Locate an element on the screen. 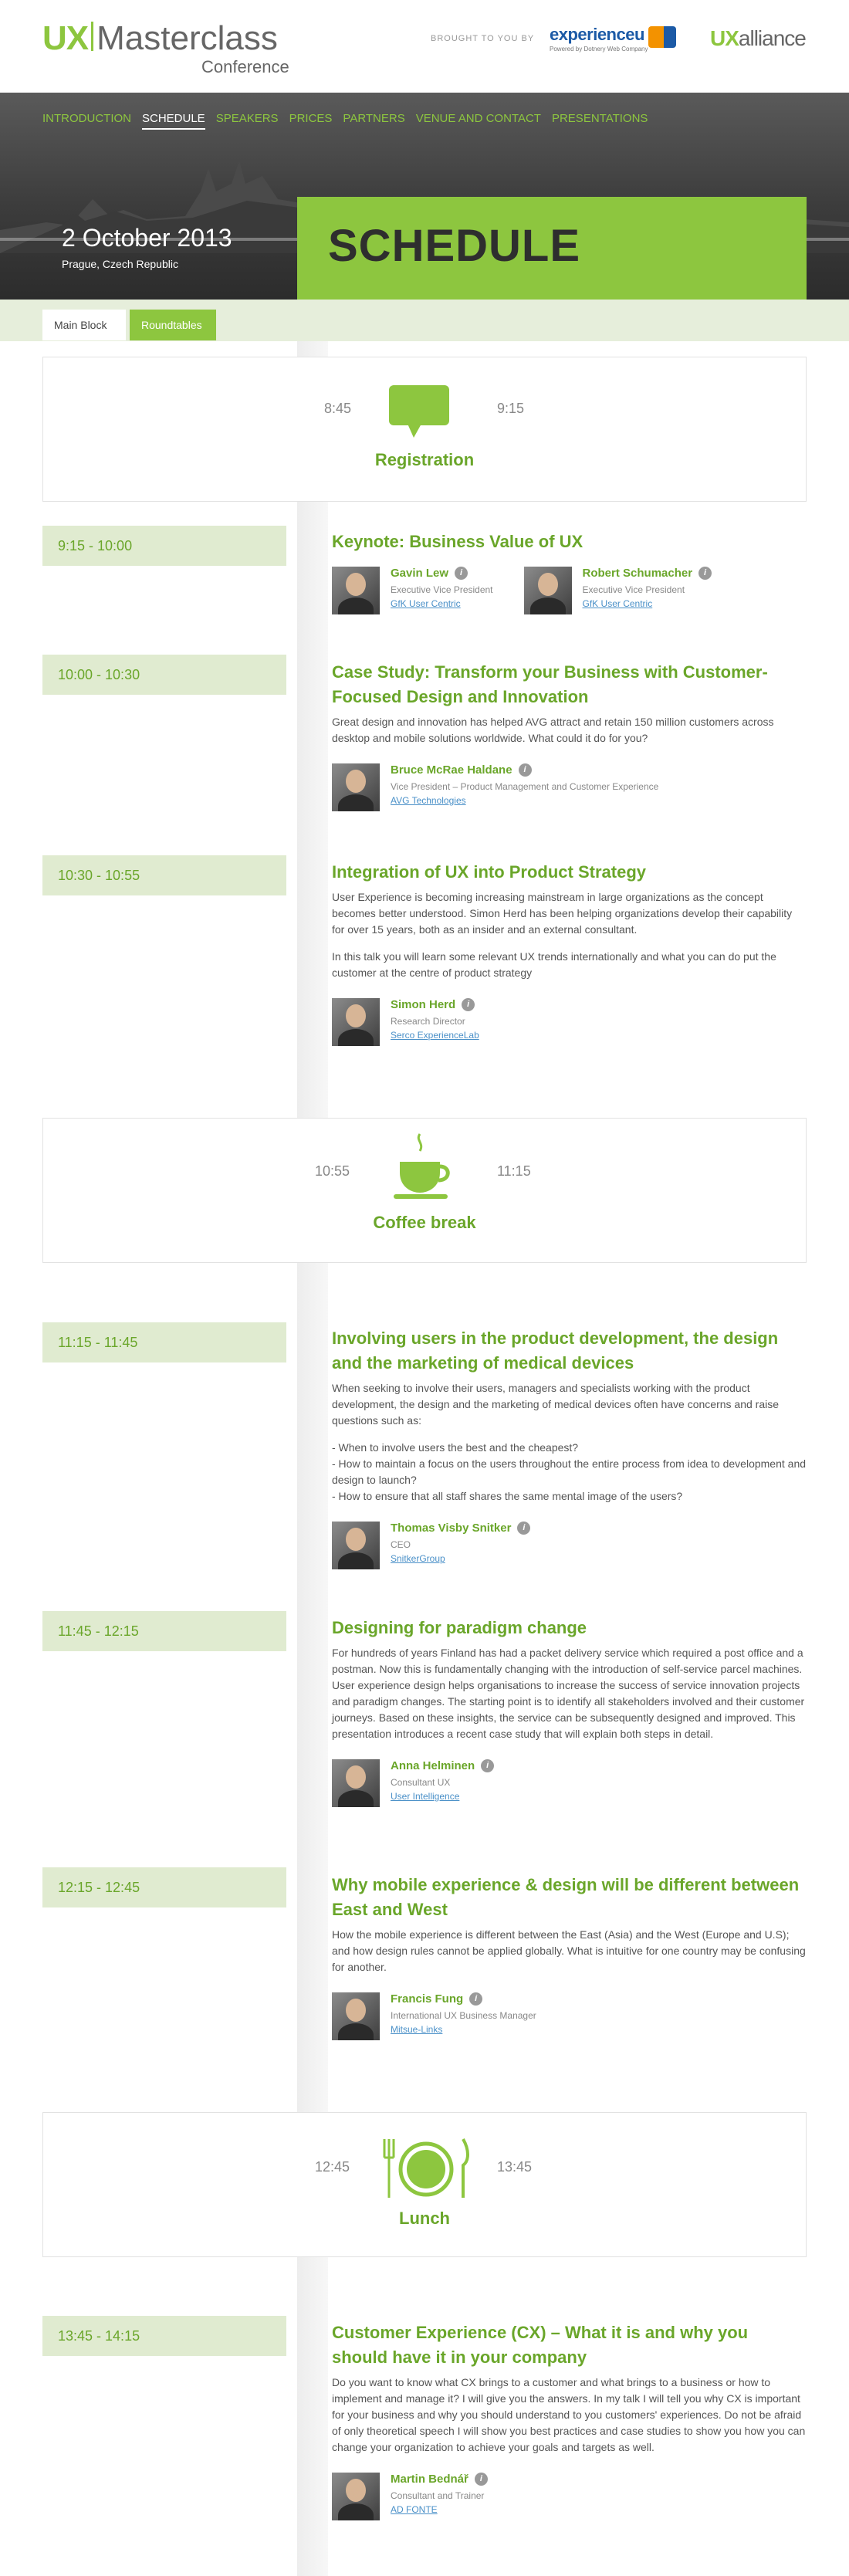 This screenshot has width=849, height=2576. speaker-name-row: Gavin Lew i is located at coordinates (442, 573).